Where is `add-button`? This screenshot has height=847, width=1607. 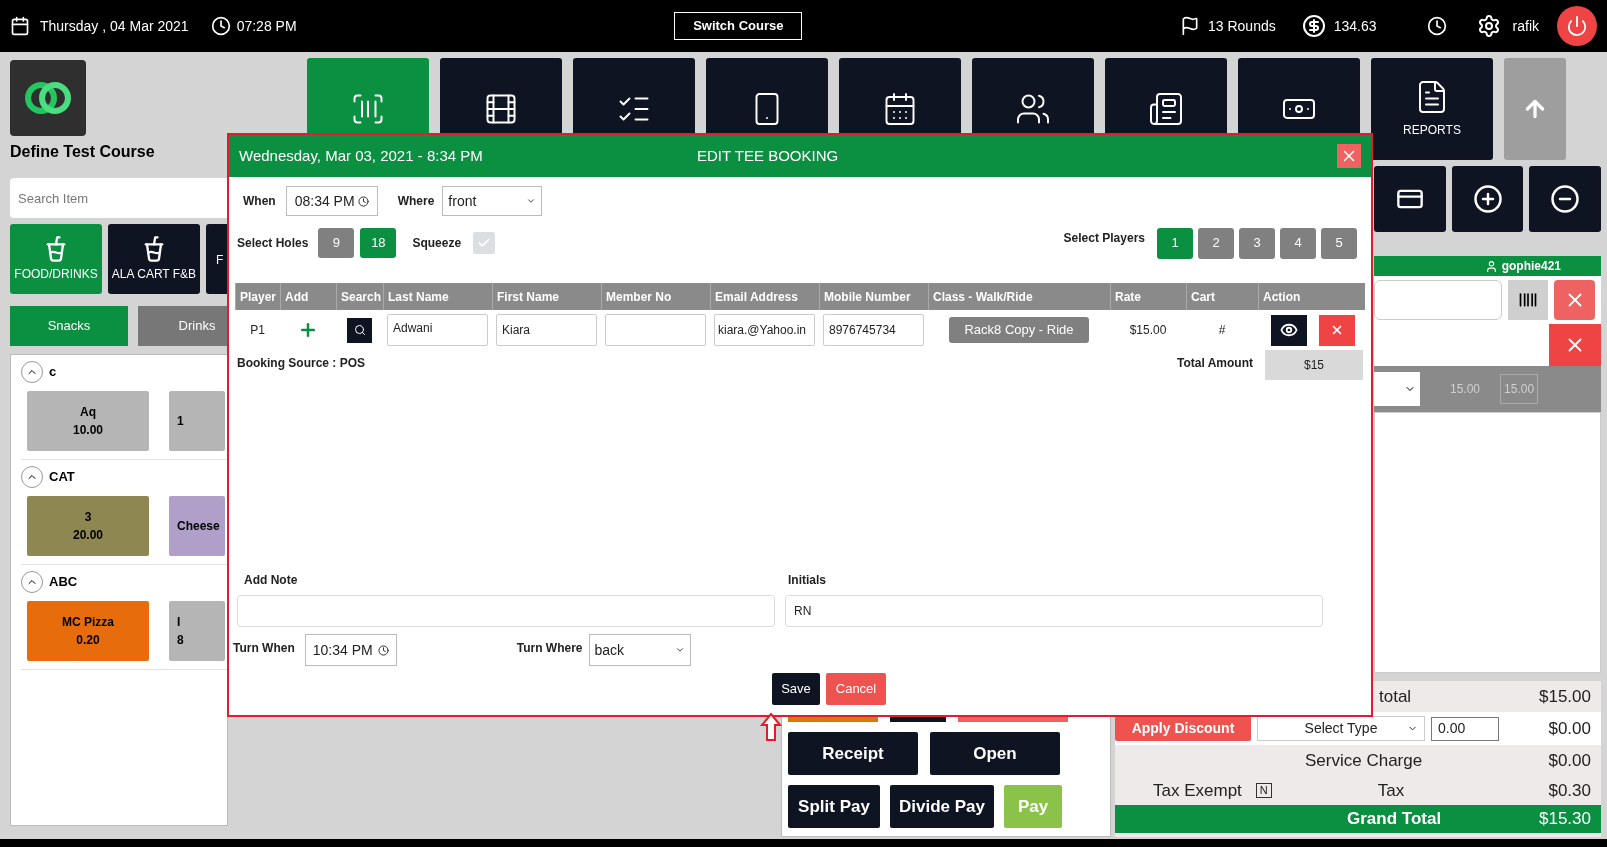 add-button is located at coordinates (1487, 199).